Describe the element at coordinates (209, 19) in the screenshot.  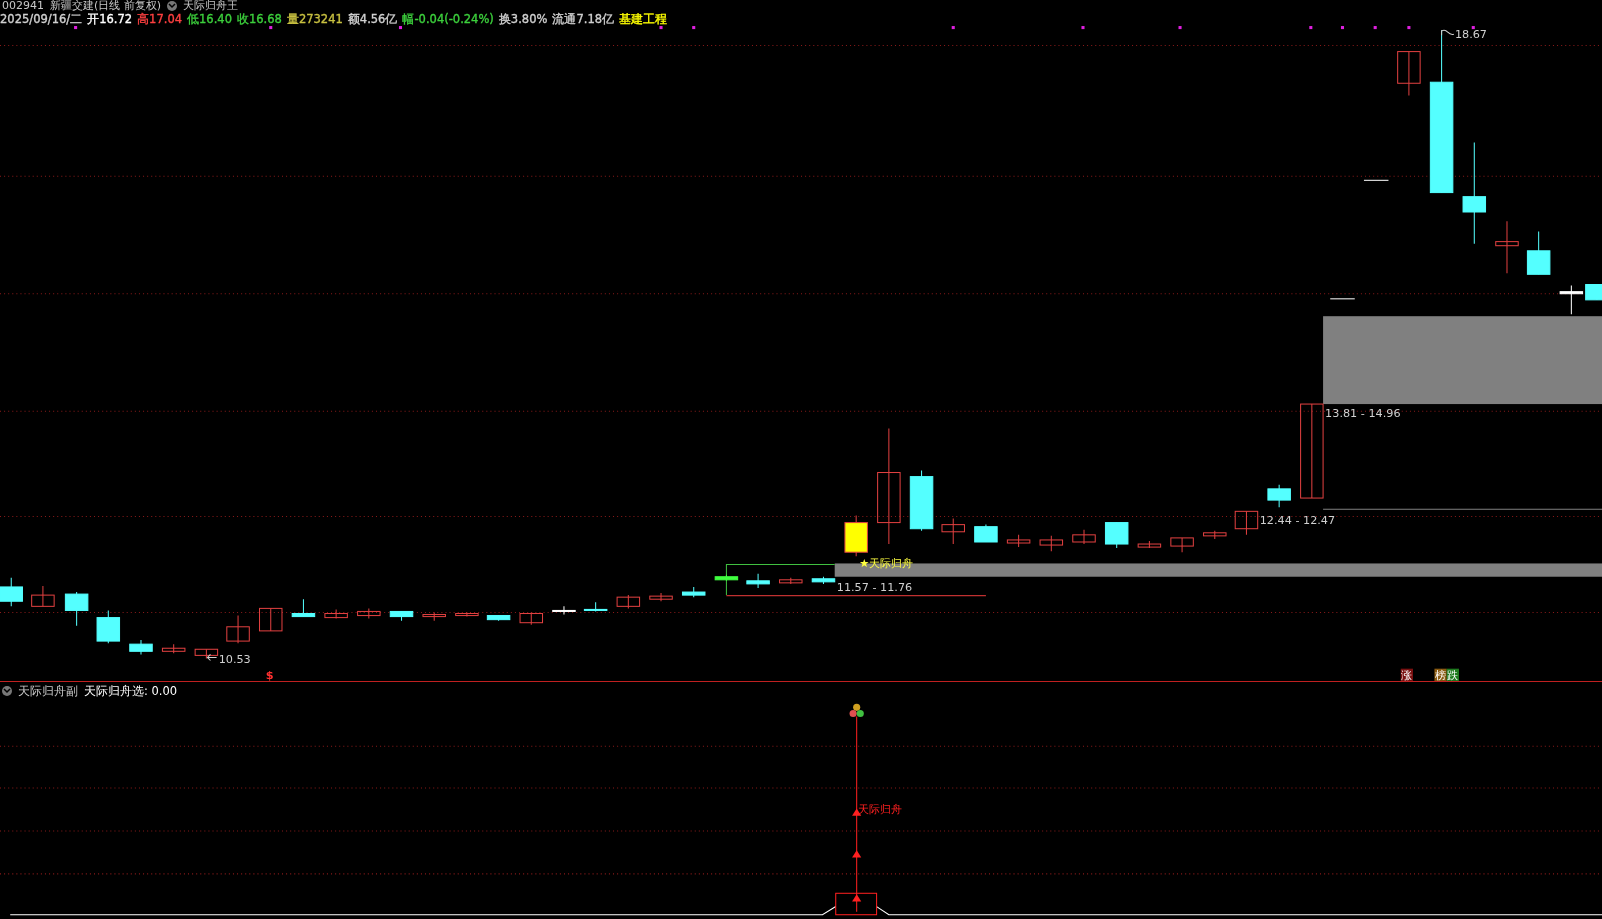
I see `quote-value: 低16.40` at that location.